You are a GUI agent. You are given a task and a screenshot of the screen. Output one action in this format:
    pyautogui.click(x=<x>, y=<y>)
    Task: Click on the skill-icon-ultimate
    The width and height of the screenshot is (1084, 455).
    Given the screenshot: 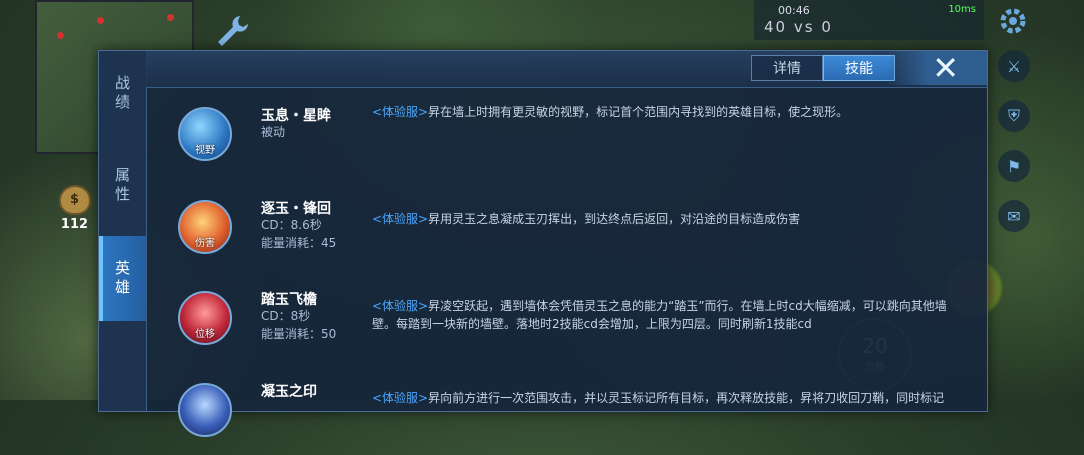 What is the action you would take?
    pyautogui.click(x=205, y=410)
    